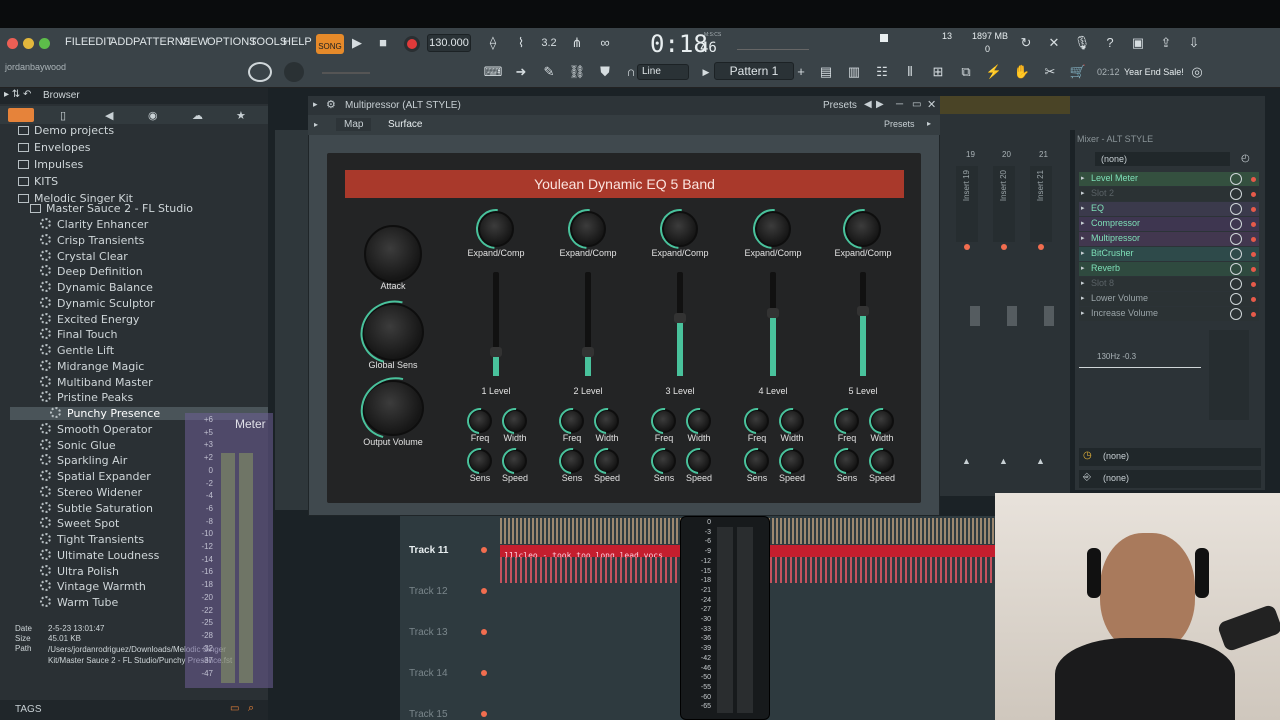 Image resolution: width=1280 pixels, height=720 pixels. Describe the element at coordinates (316, 124) in the screenshot. I see `plugin-tab-arrow-icon: ▸` at that location.